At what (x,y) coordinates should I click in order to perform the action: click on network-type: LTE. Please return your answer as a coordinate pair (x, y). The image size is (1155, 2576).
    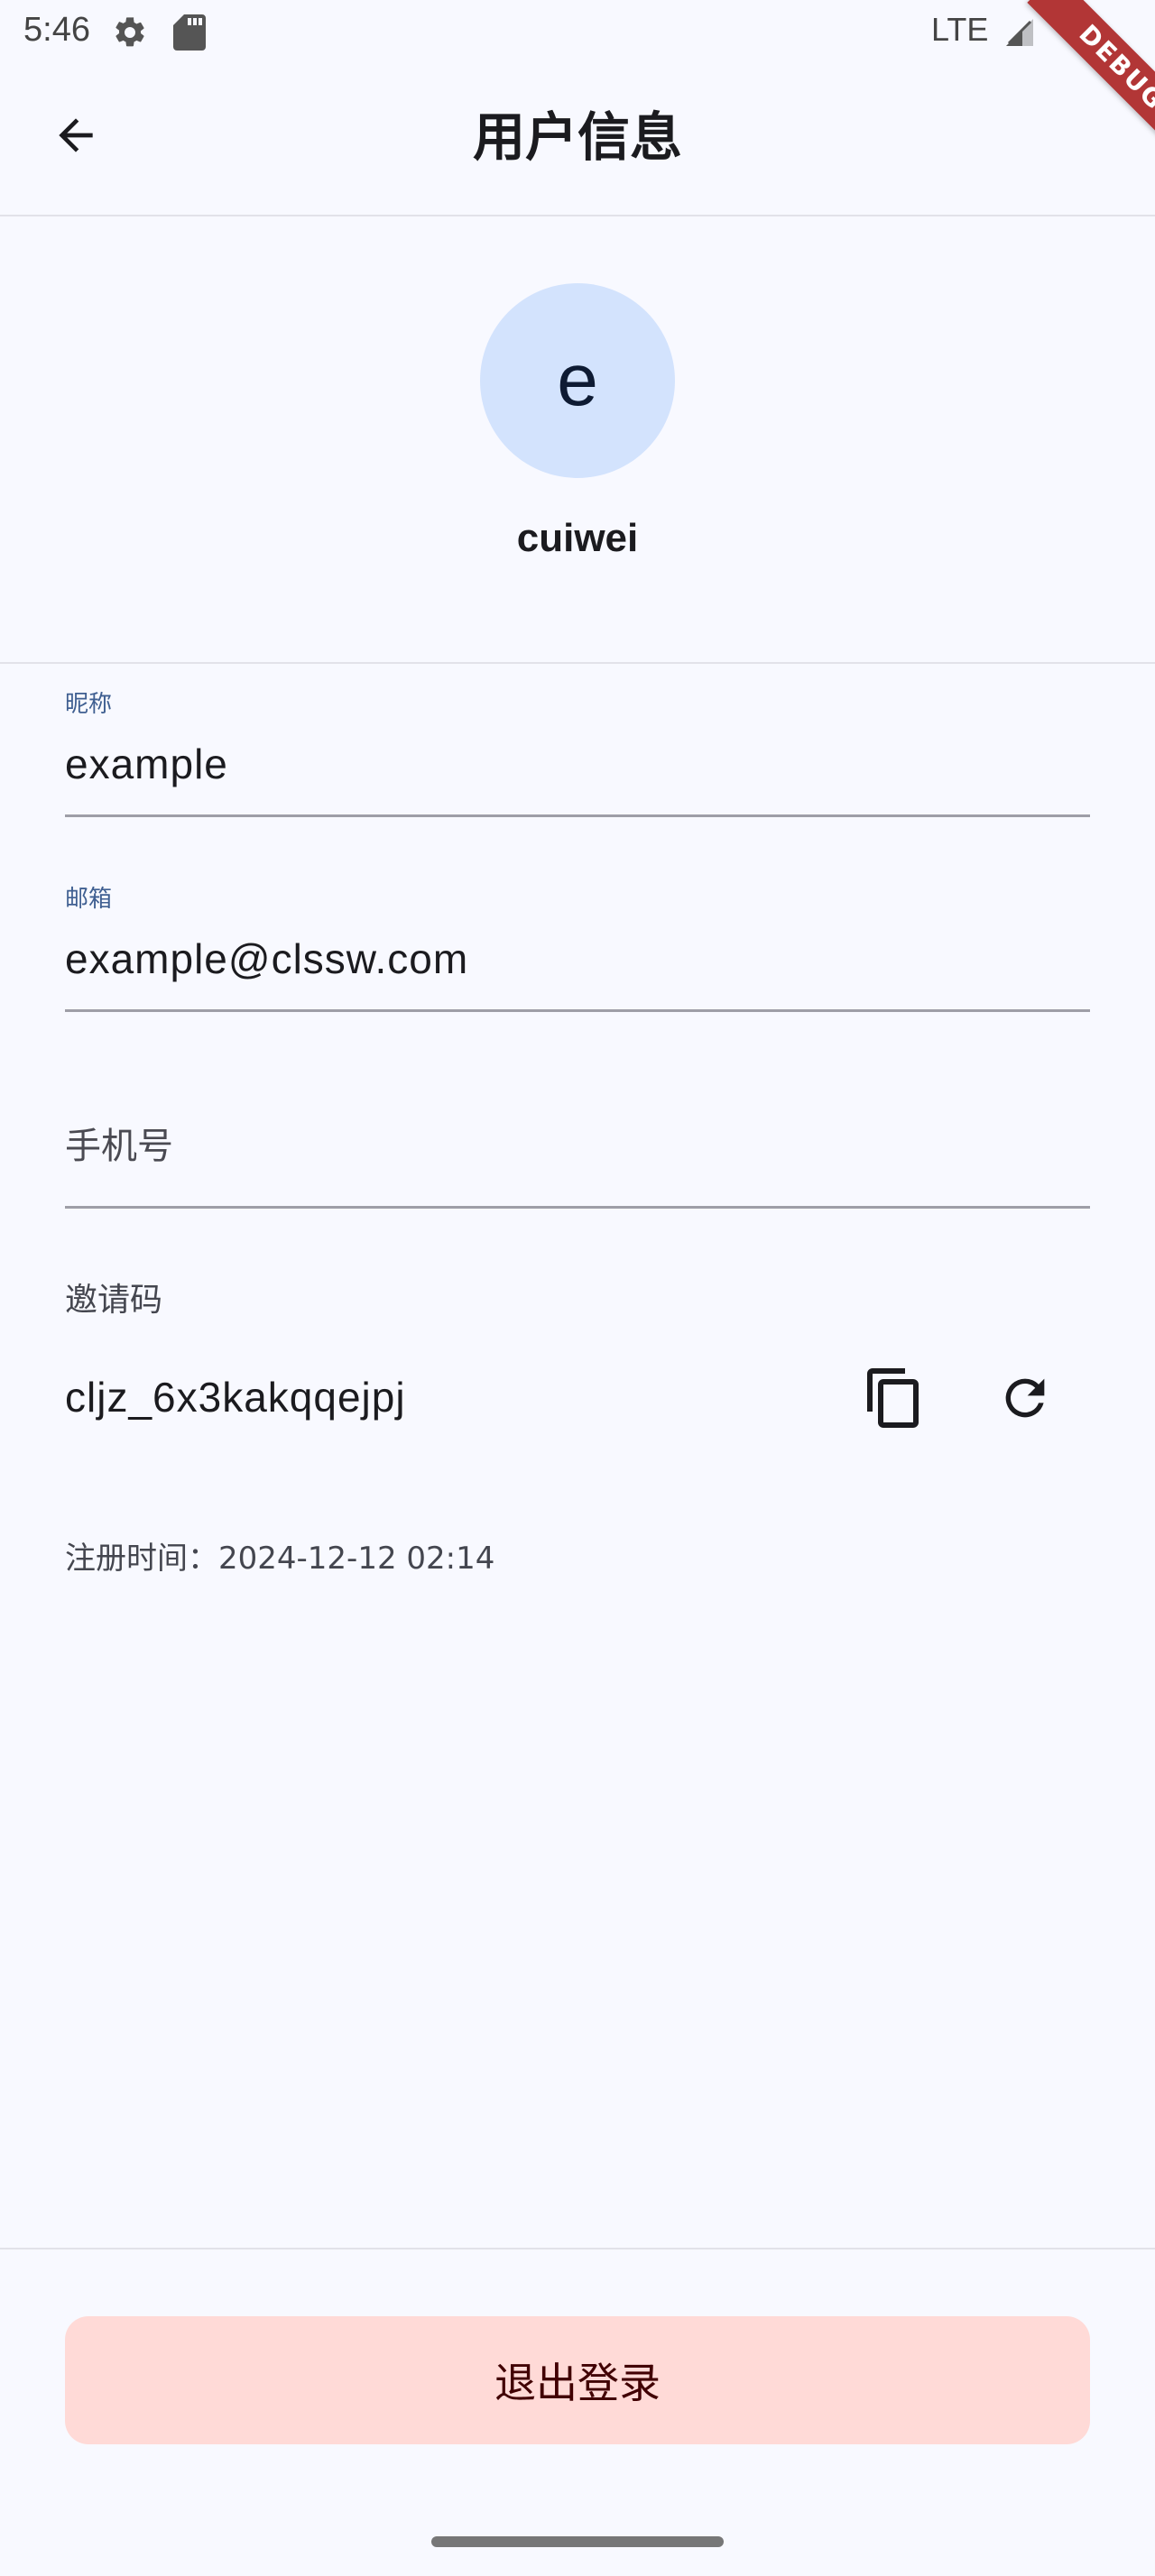
    Looking at the image, I should click on (960, 30).